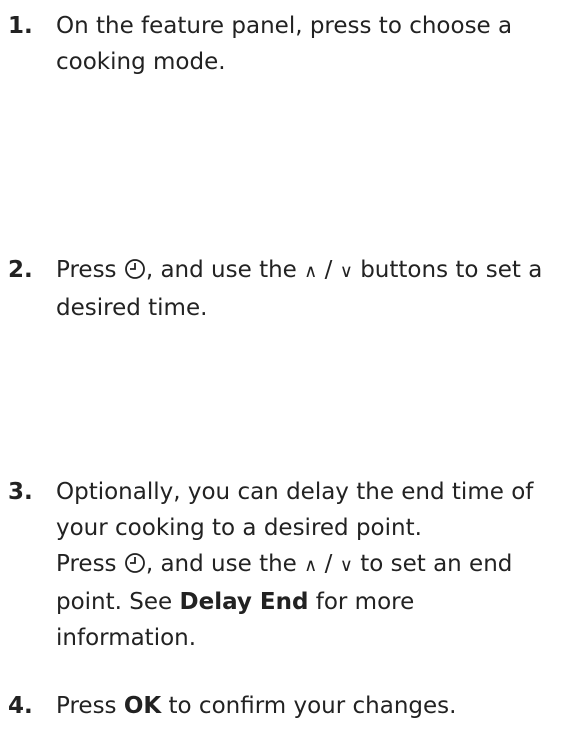 The height and width of the screenshot is (741, 563). I want to click on step-4: 4. Press OK to confirm your changes., so click(282, 706).